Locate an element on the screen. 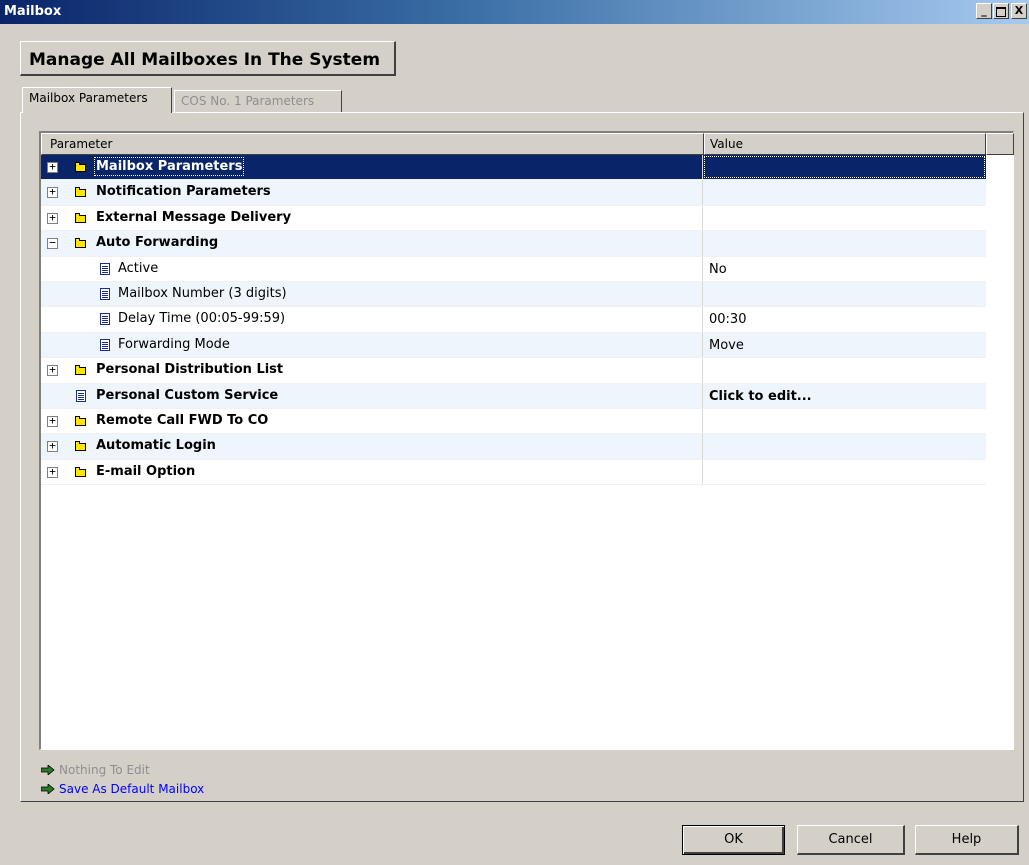 This screenshot has width=1029, height=865. parameter-label: Personal Custom Service is located at coordinates (187, 395).